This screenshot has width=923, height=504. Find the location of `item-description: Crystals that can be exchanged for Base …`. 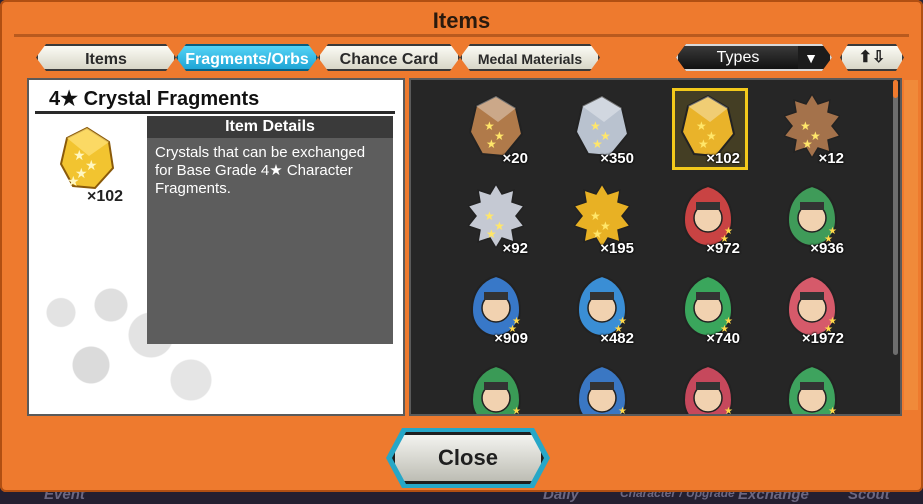

item-description: Crystals that can be exchanged for Base … is located at coordinates (270, 241).